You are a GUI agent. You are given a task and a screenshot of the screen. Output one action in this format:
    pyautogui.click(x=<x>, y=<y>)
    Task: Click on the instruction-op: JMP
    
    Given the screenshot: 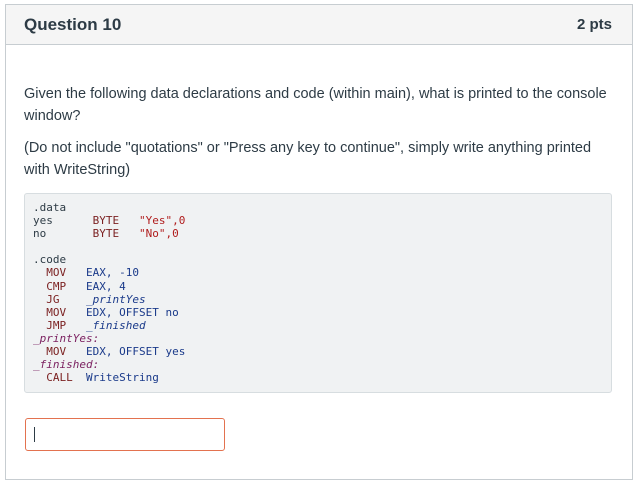 What is the action you would take?
    pyautogui.click(x=56, y=325)
    